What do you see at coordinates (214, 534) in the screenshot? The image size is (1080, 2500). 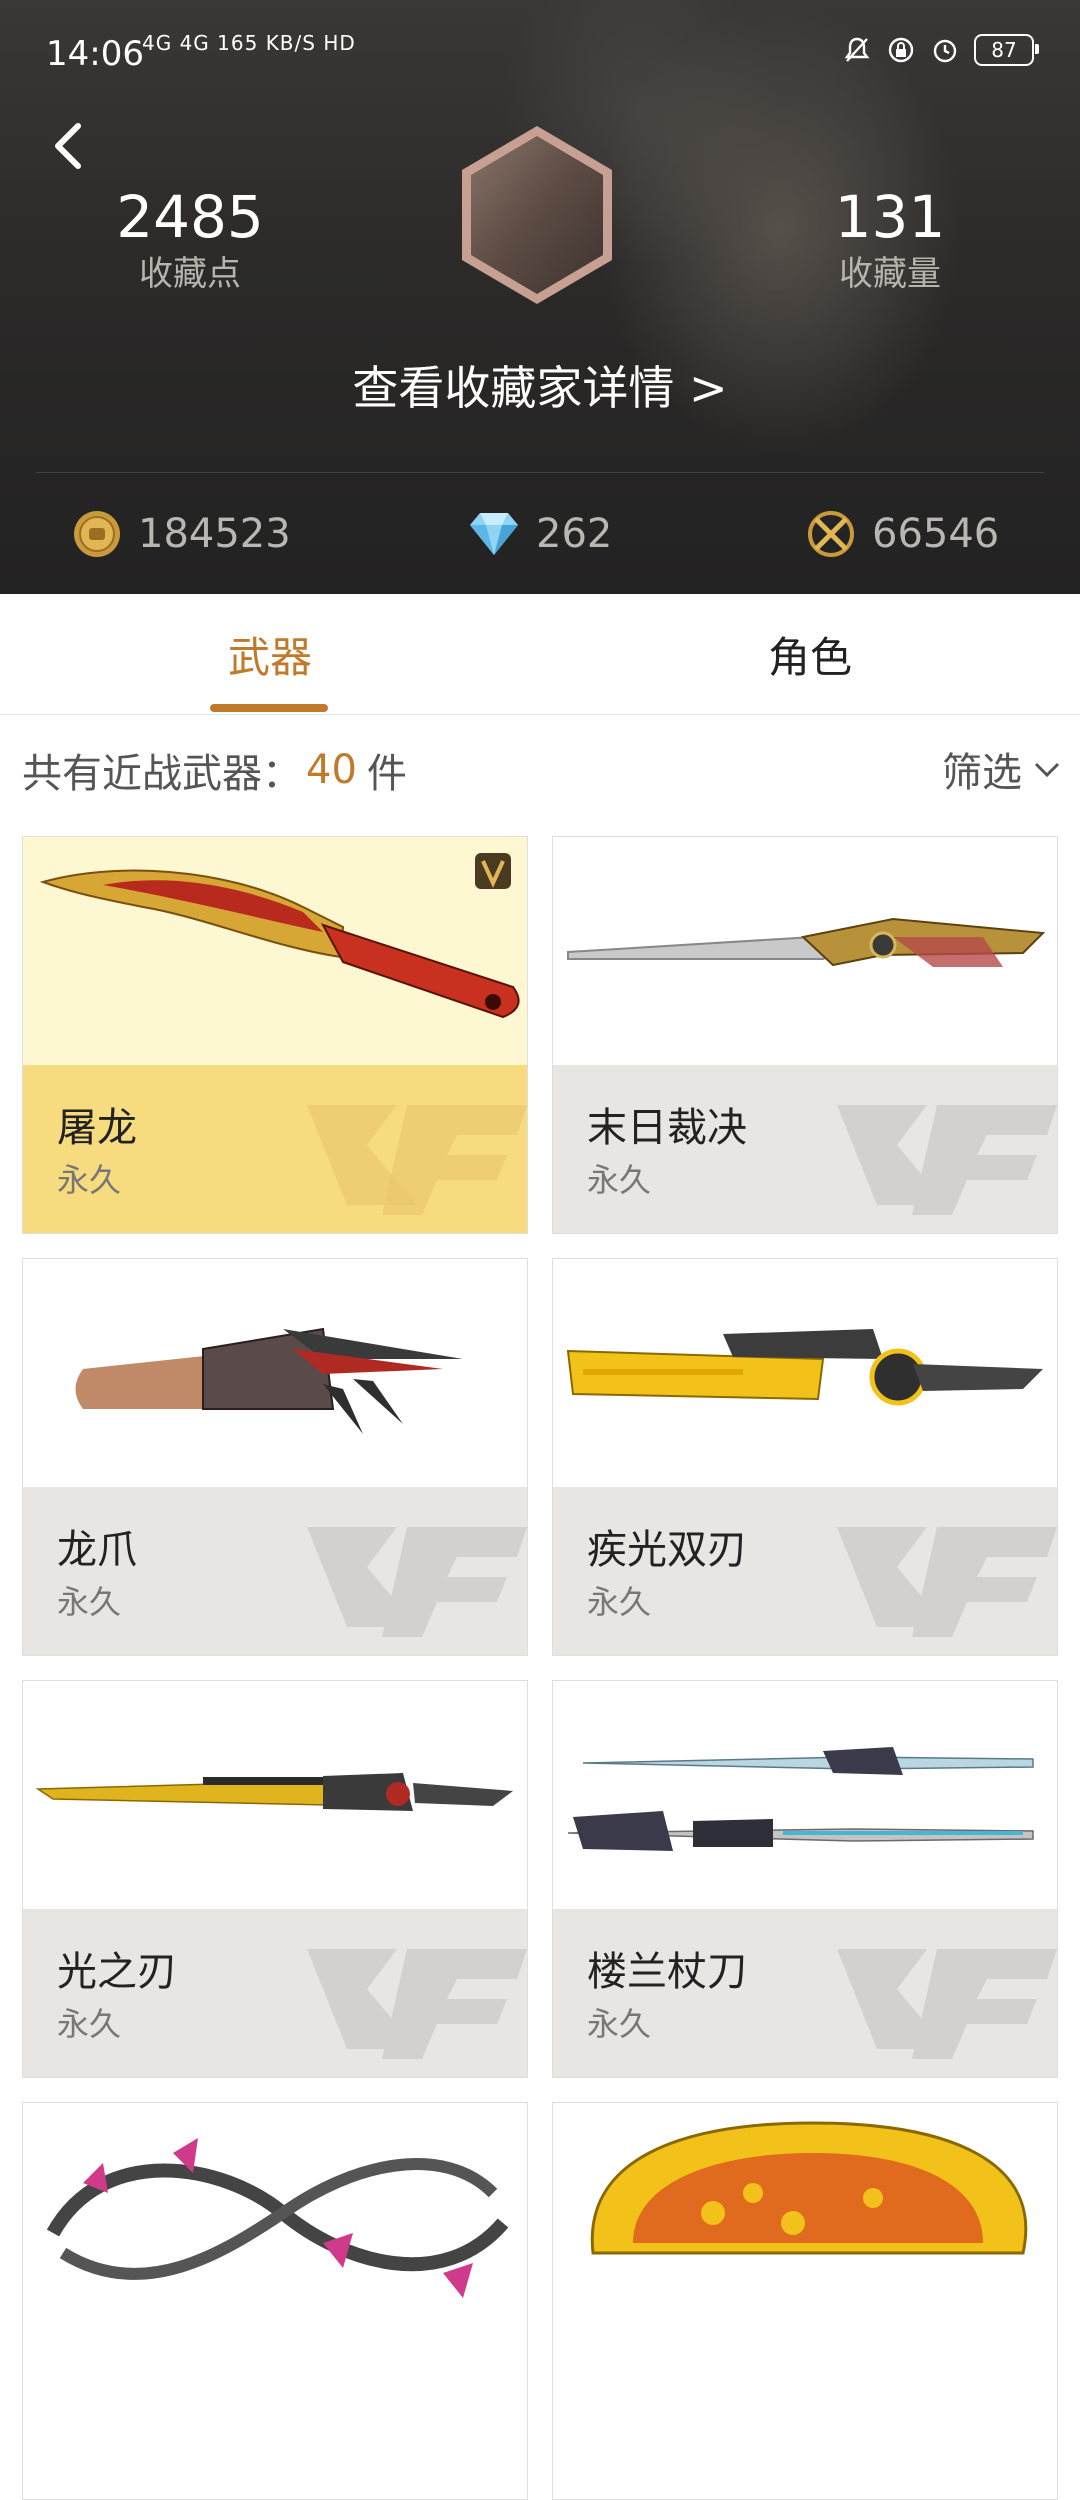 I see `gold-coin-value: 184523` at bounding box center [214, 534].